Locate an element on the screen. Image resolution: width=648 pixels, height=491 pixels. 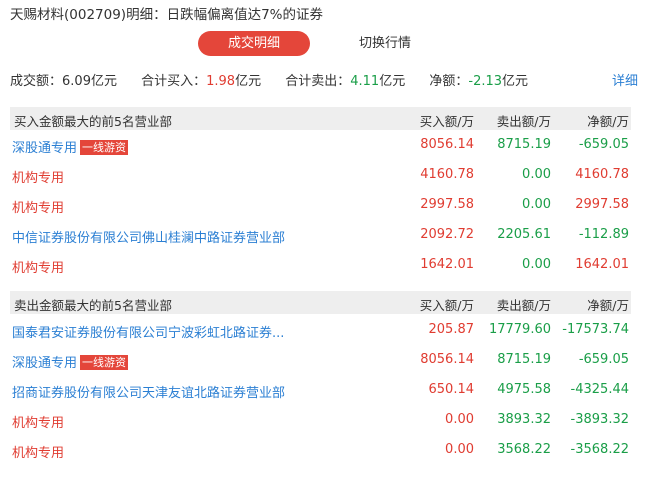
total-buy-value: 1.98 is located at coordinates (221, 81).